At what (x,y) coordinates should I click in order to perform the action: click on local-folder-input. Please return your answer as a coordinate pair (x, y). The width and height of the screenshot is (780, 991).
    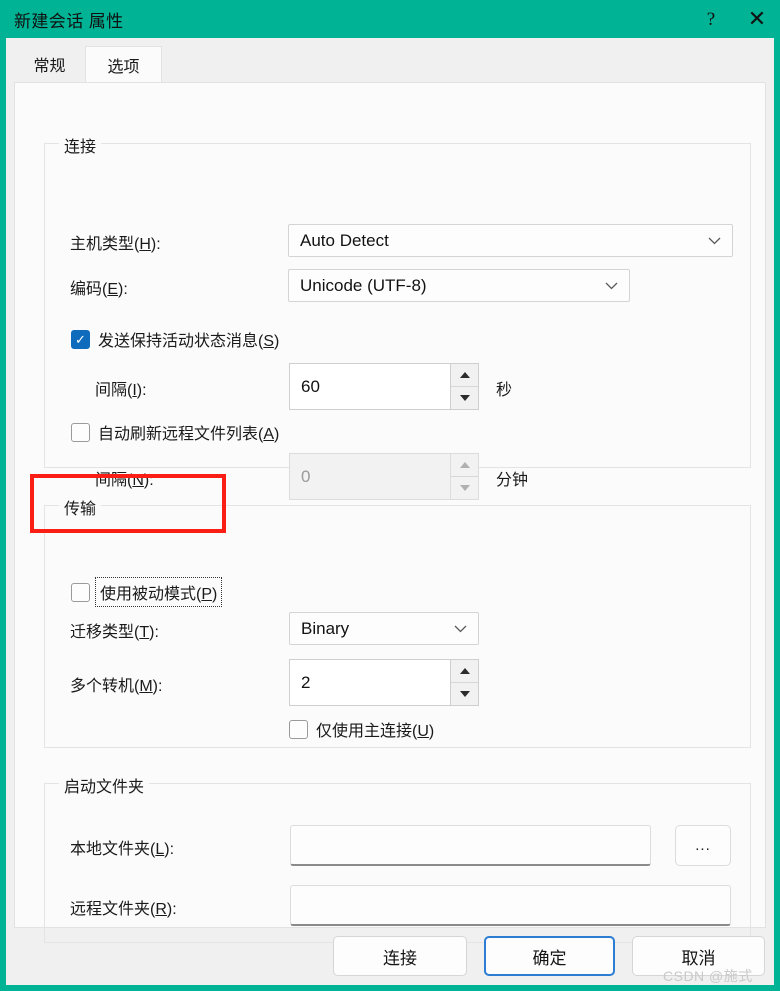
    Looking at the image, I should click on (470, 845).